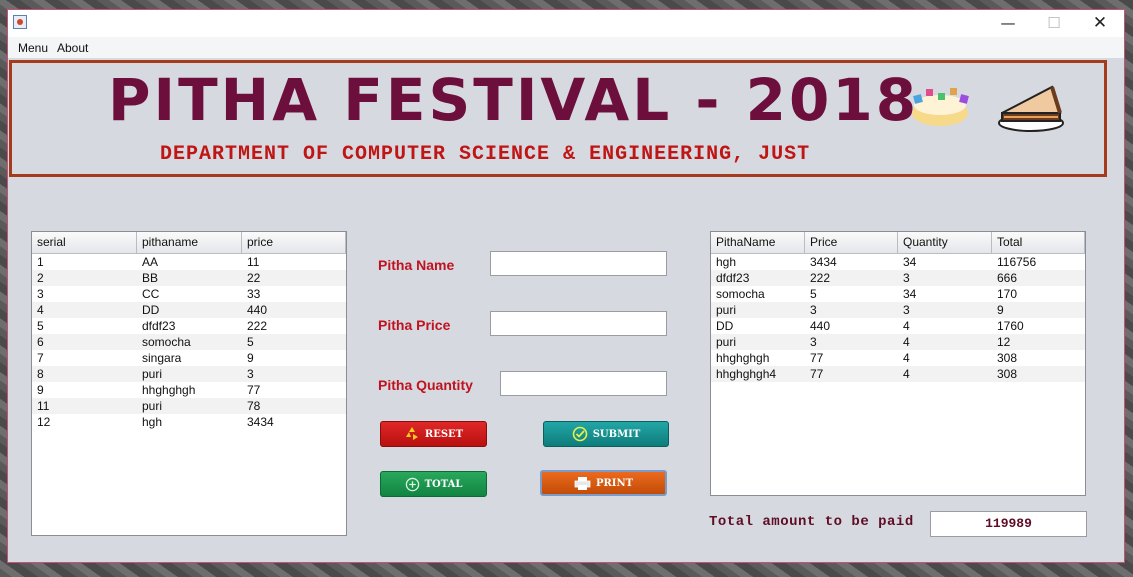  What do you see at coordinates (578, 323) in the screenshot?
I see `pitha-price-input` at bounding box center [578, 323].